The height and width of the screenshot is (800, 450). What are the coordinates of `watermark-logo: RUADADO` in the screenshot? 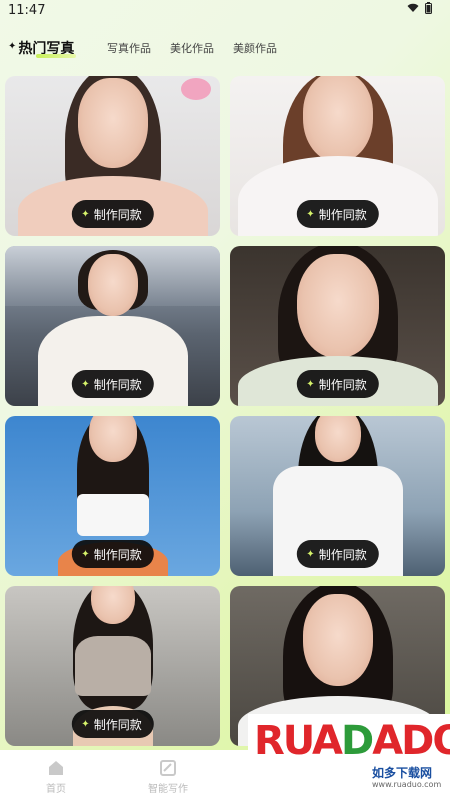 It's located at (352, 741).